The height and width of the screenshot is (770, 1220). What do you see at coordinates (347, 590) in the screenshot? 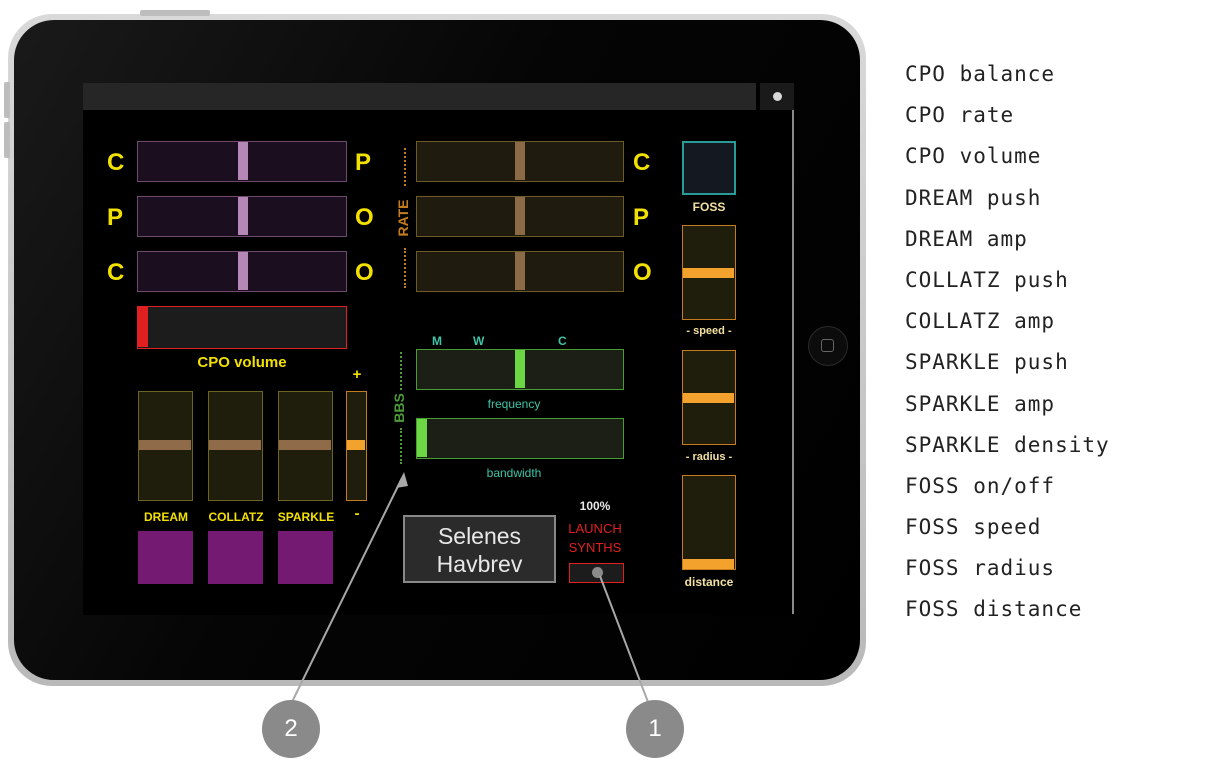
I see `callout-2-line` at bounding box center [347, 590].